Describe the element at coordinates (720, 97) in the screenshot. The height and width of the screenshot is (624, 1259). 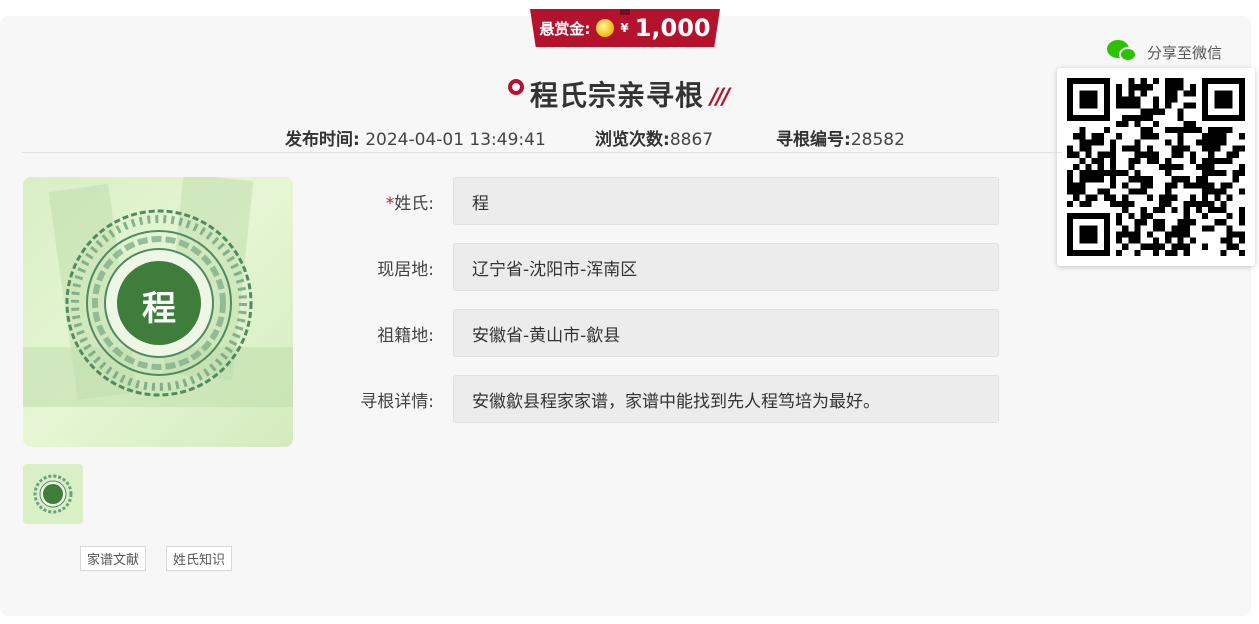
I see `title-slash-icon: ///` at that location.